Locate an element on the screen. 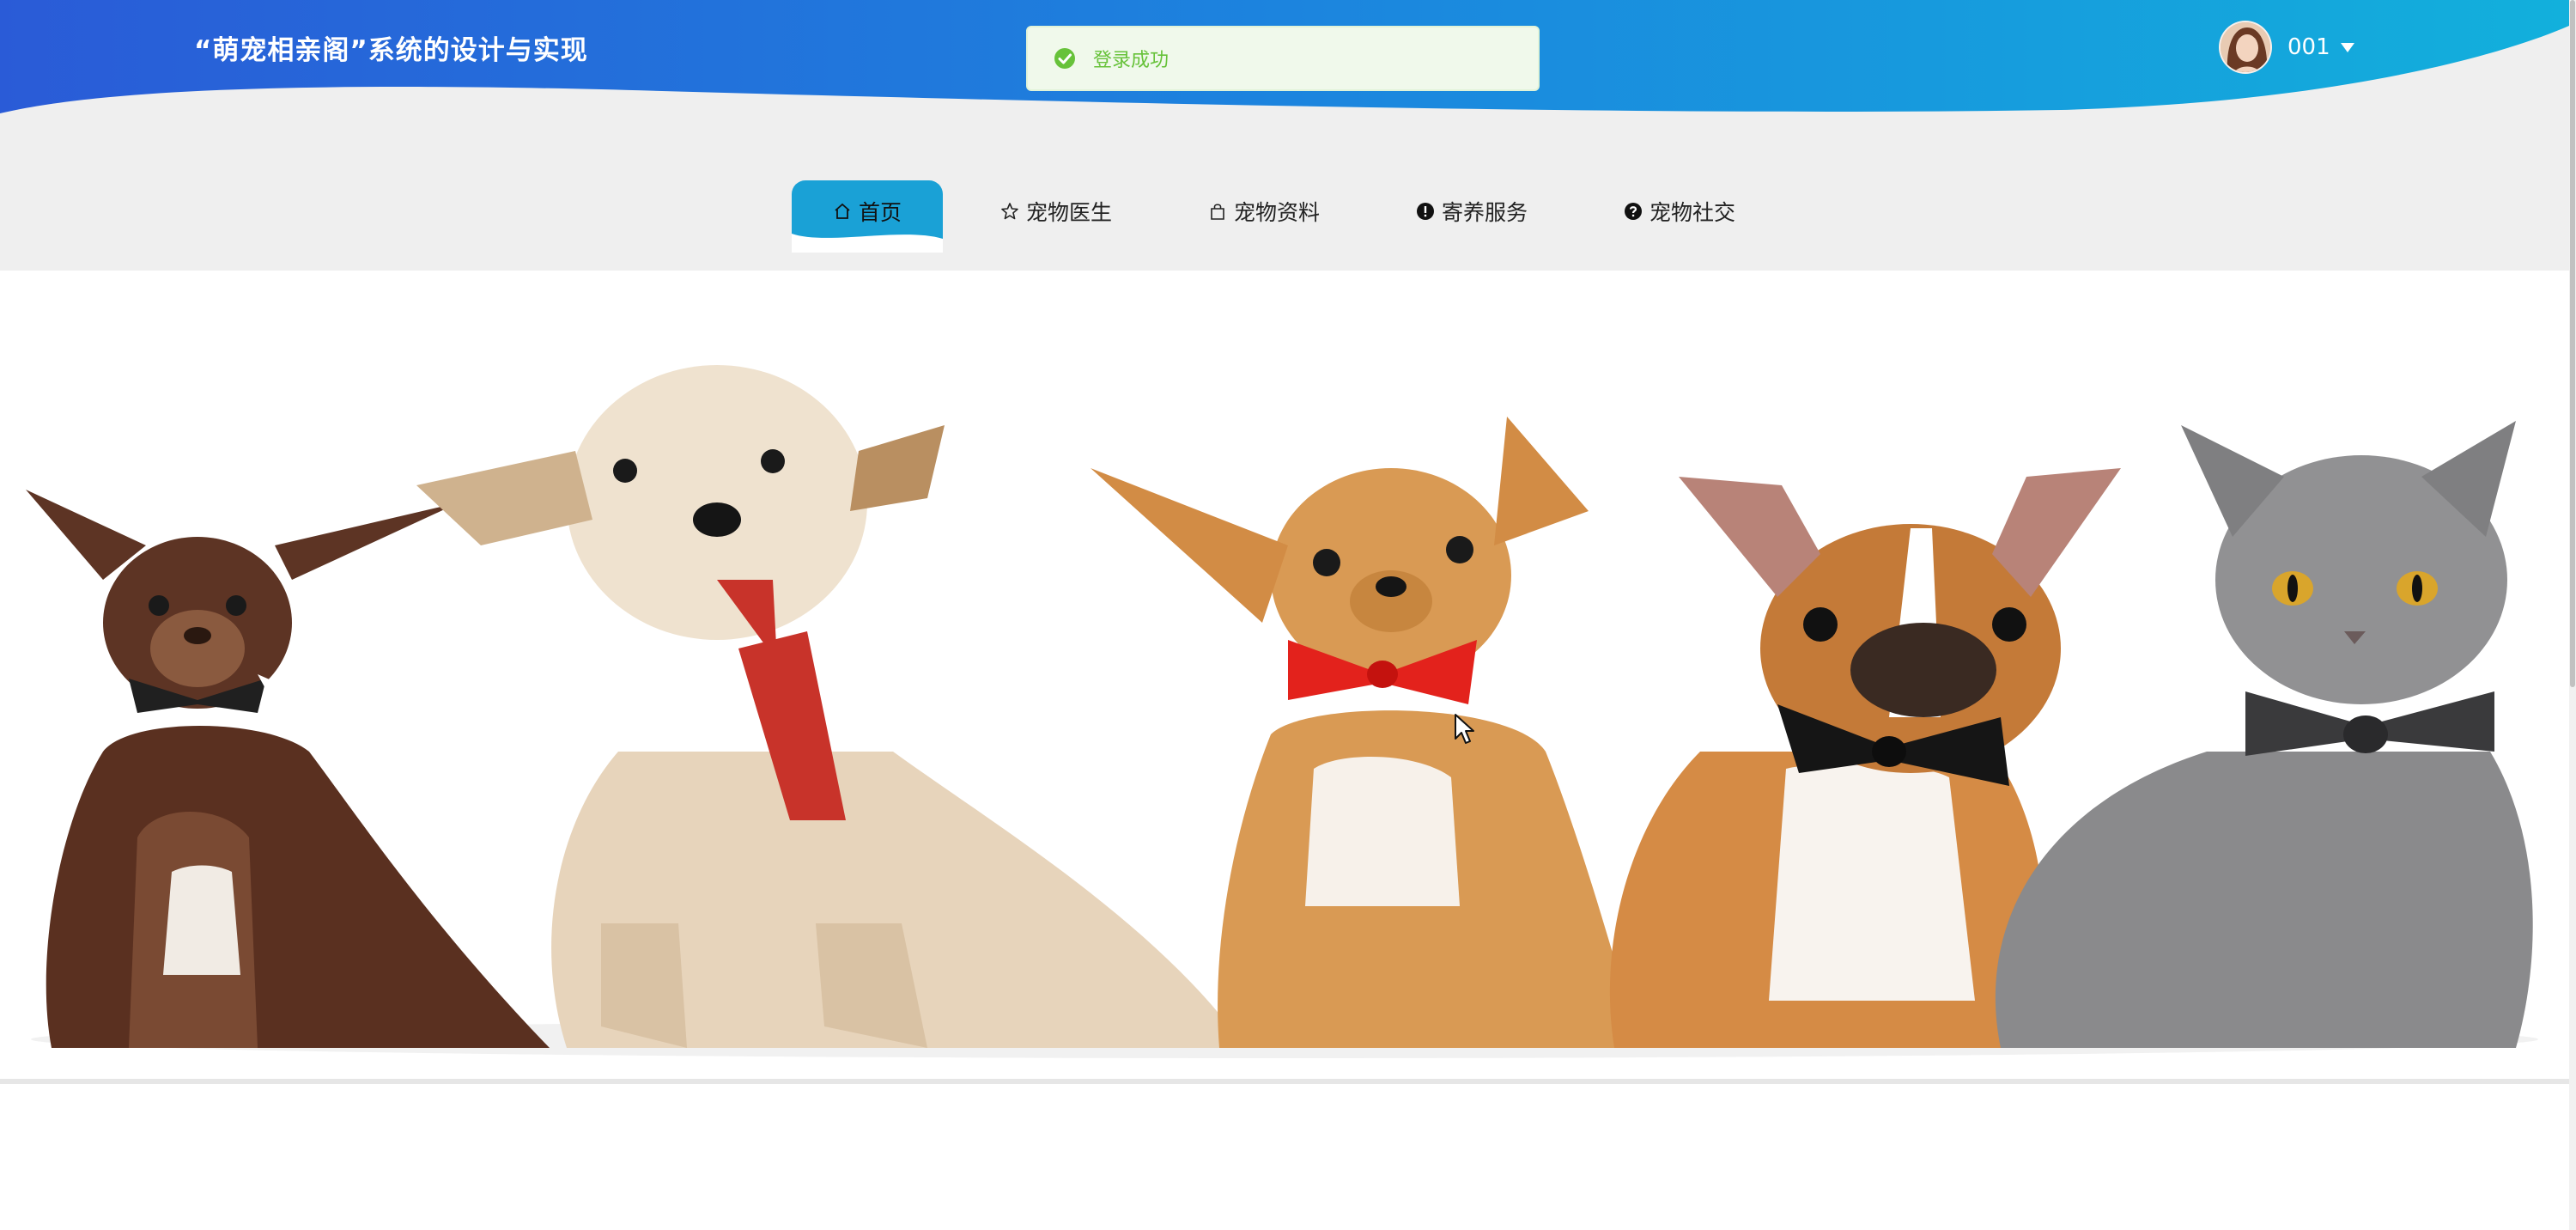  scrollbar-thumb is located at coordinates (2573, 343).